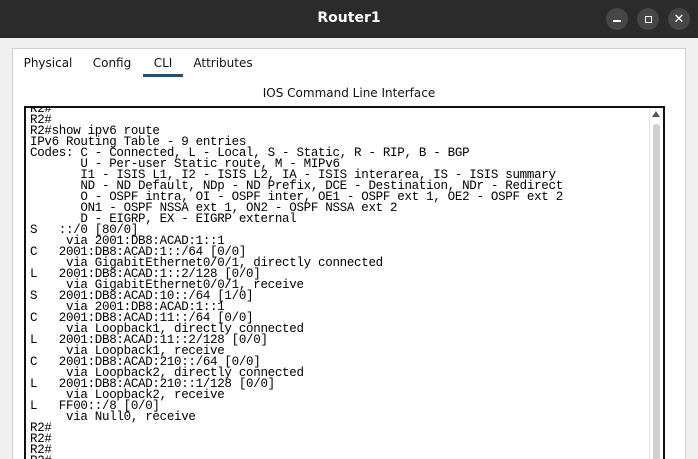  I want to click on close-button: ✕, so click(679, 19).